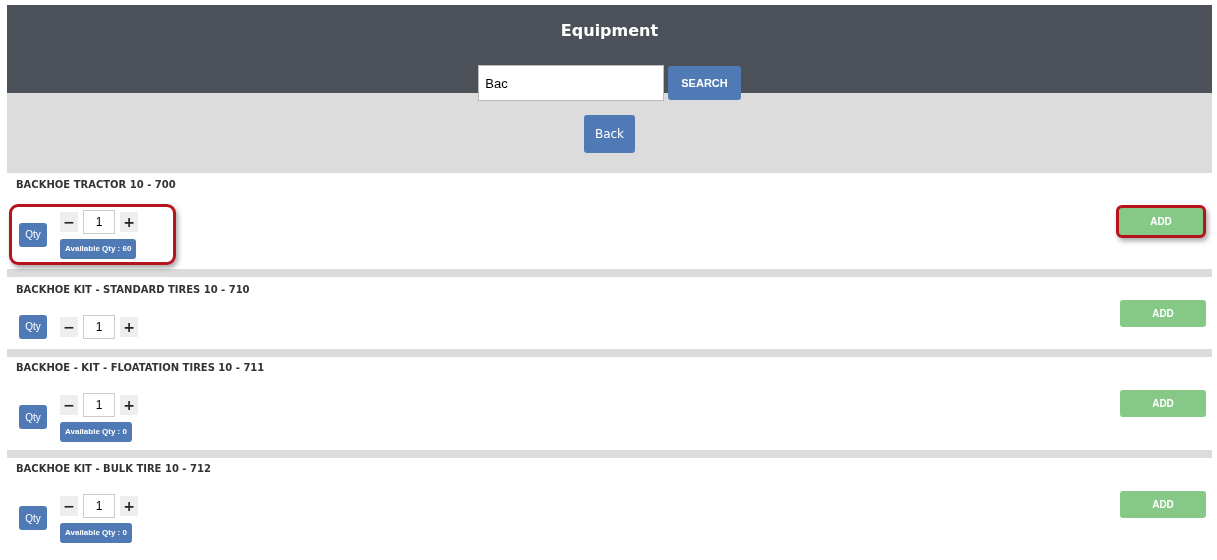 The height and width of the screenshot is (560, 1217). Describe the element at coordinates (96, 185) in the screenshot. I see `item-name: BACKHOE TRACTOR 10 - 700` at that location.